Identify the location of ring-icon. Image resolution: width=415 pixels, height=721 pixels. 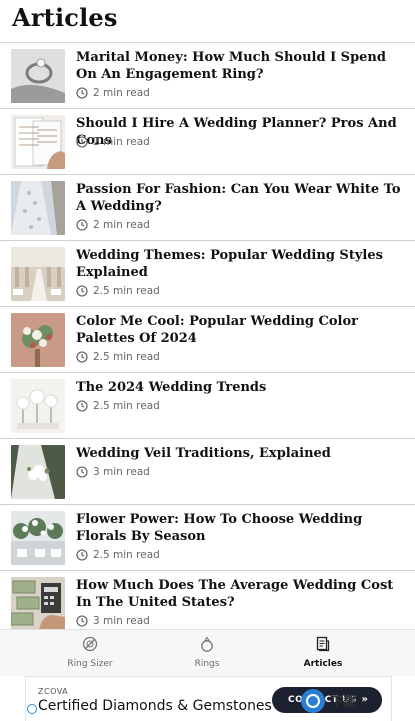
(207, 644).